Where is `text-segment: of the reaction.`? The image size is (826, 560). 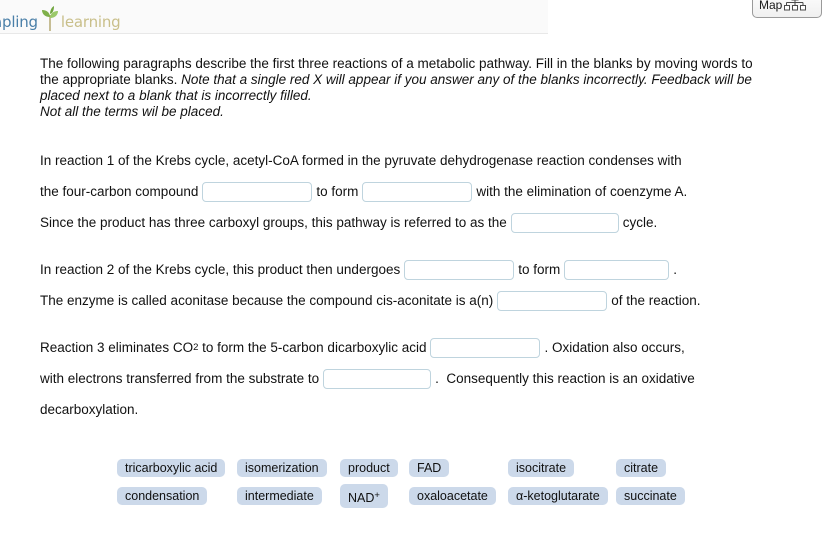
text-segment: of the reaction. is located at coordinates (656, 300).